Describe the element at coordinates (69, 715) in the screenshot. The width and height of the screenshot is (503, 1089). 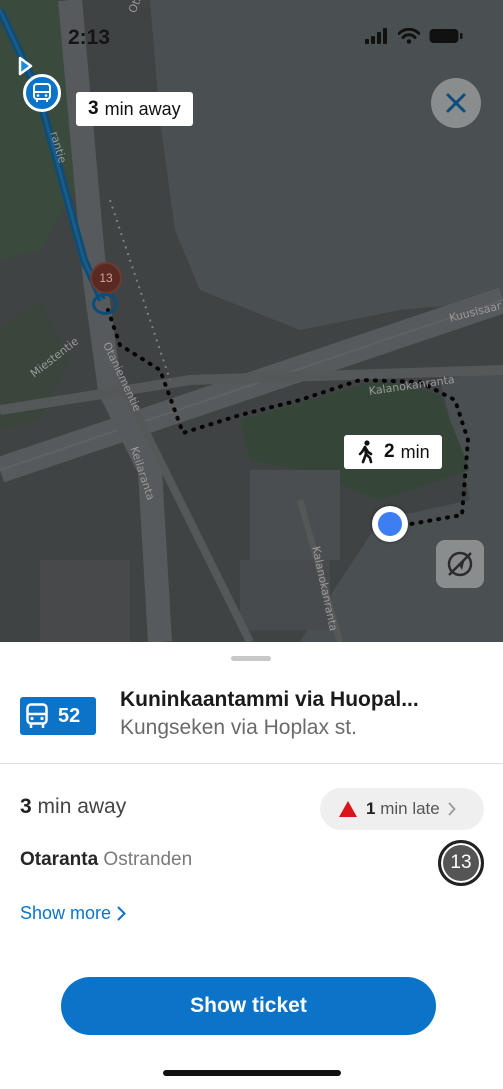
I see `route-number: 52` at that location.